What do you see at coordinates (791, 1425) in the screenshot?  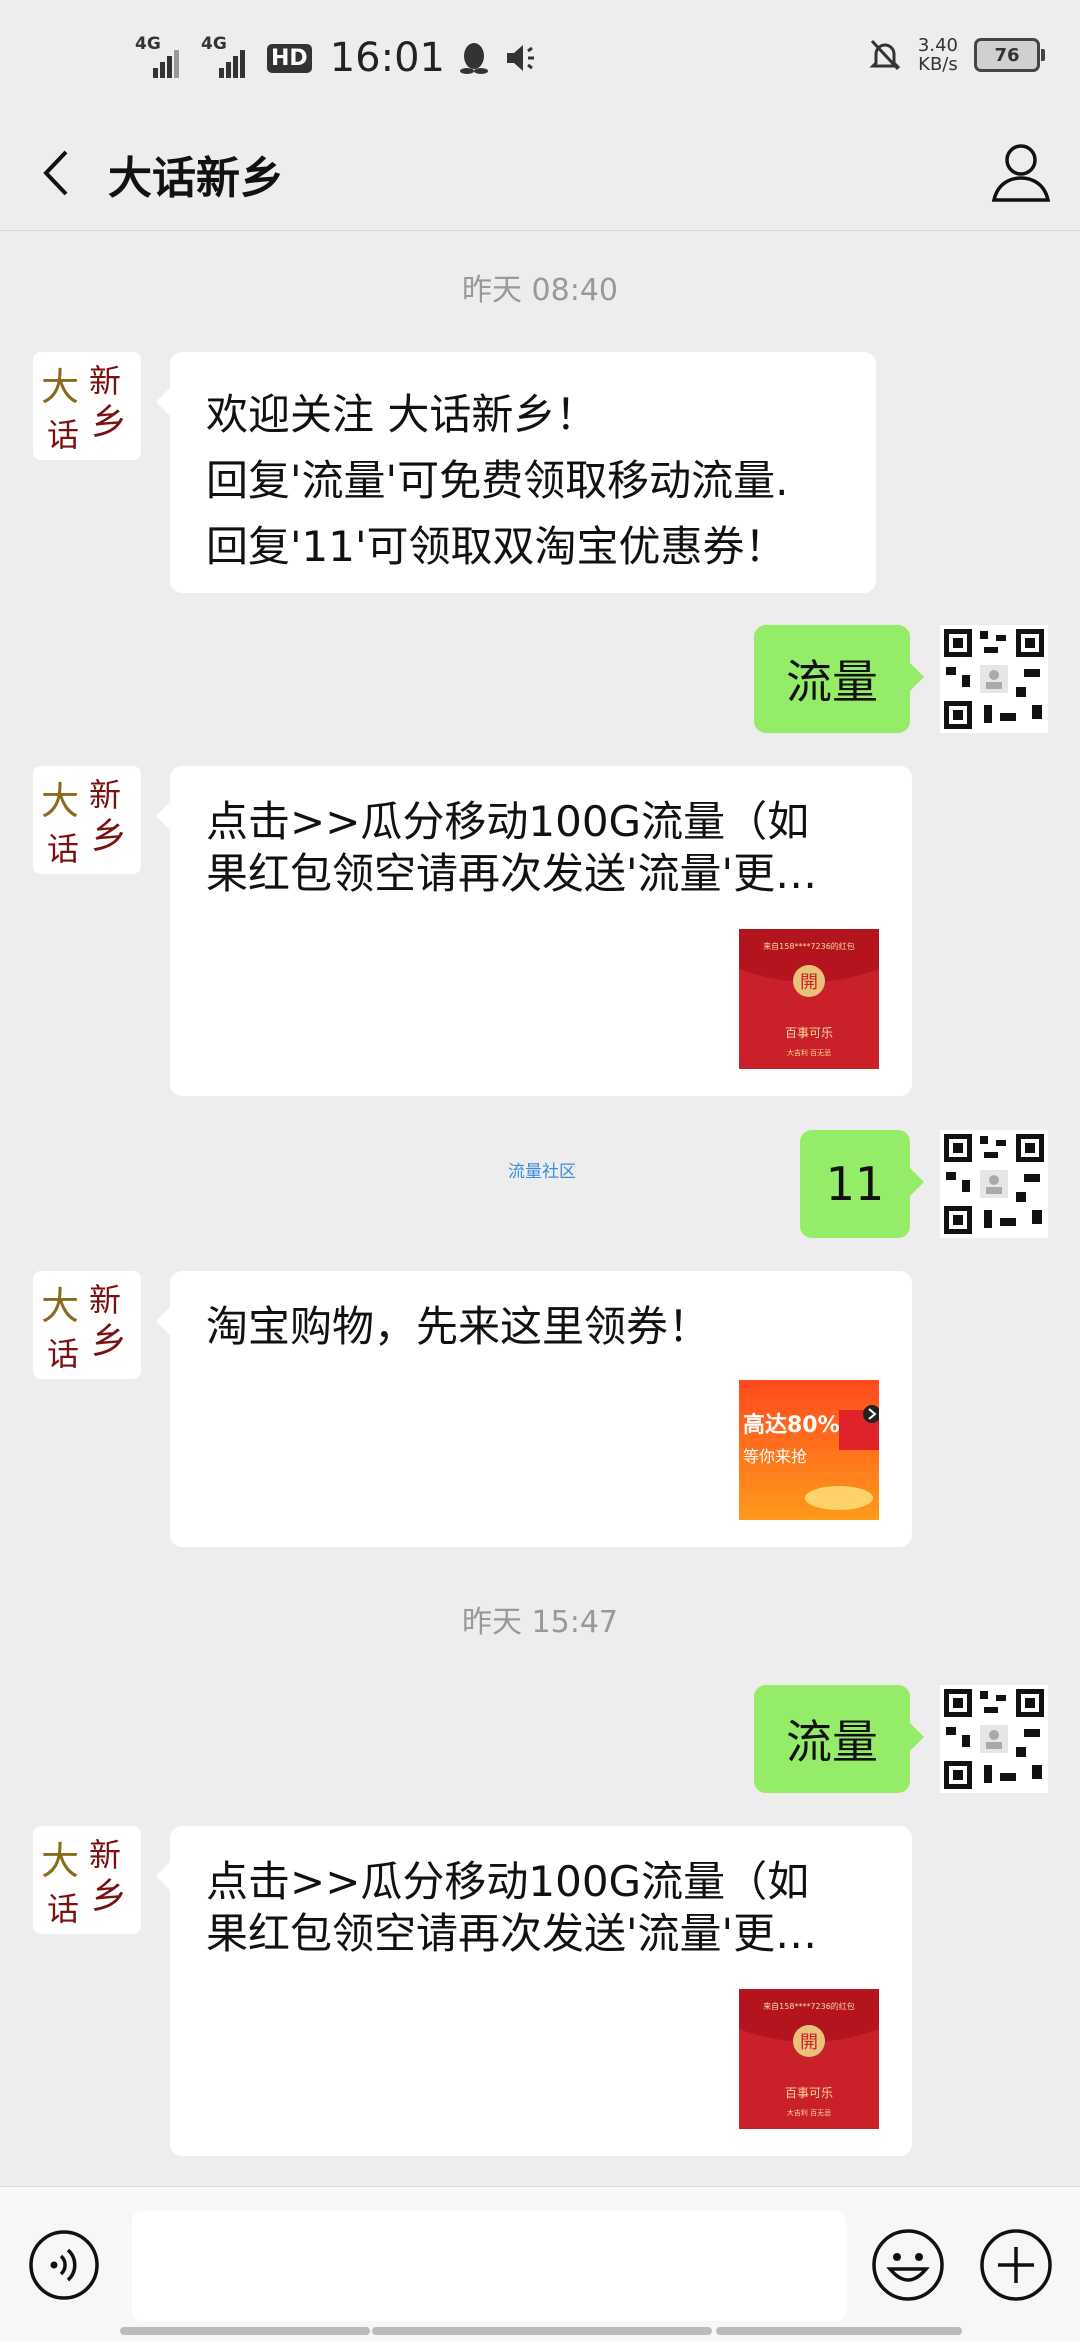 I see `coupon-headline: 高达80%` at bounding box center [791, 1425].